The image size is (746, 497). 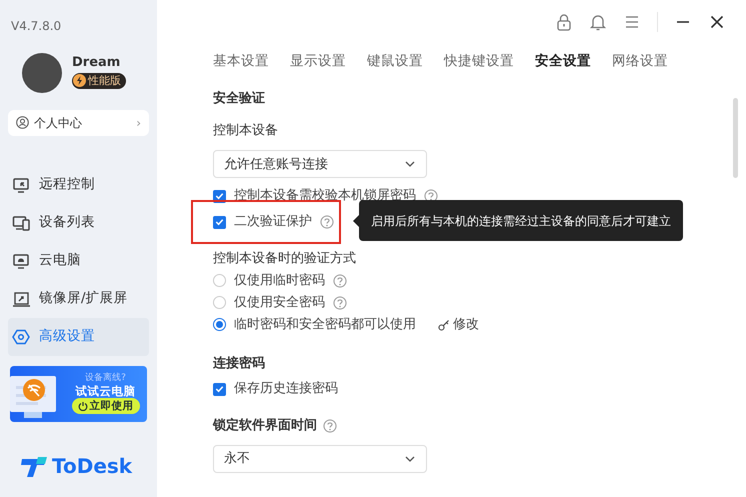 What do you see at coordinates (42, 73) in the screenshot?
I see `avatar` at bounding box center [42, 73].